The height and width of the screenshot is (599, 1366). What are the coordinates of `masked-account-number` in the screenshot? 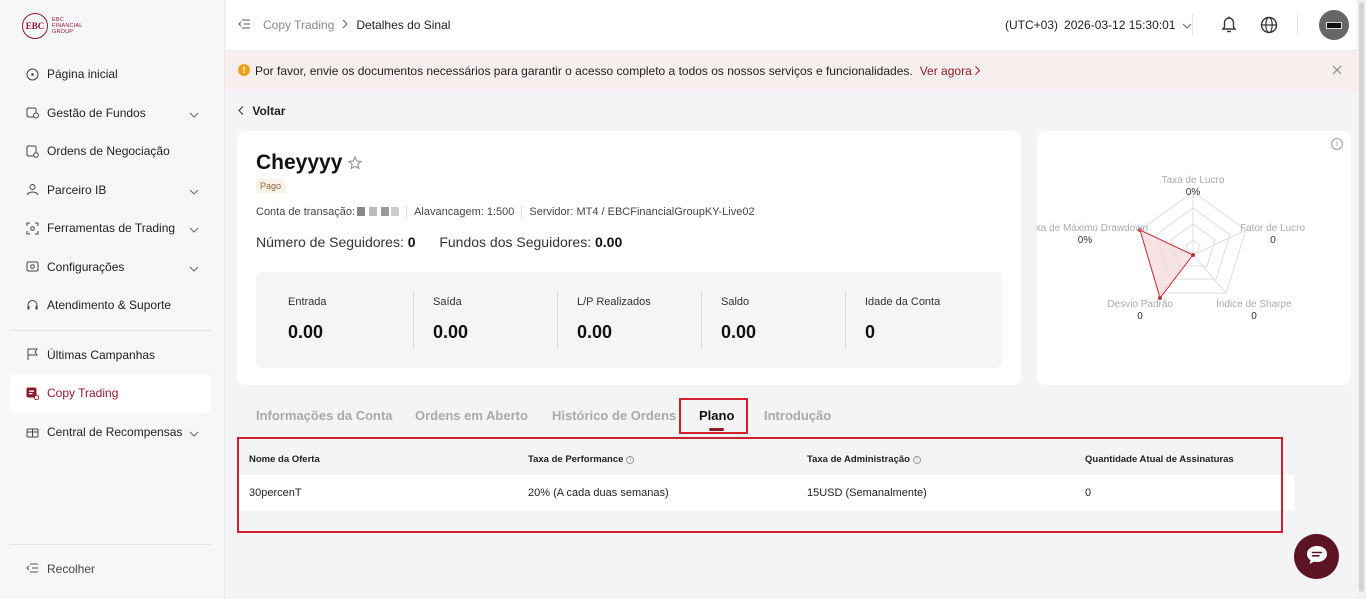 It's located at (378, 211).